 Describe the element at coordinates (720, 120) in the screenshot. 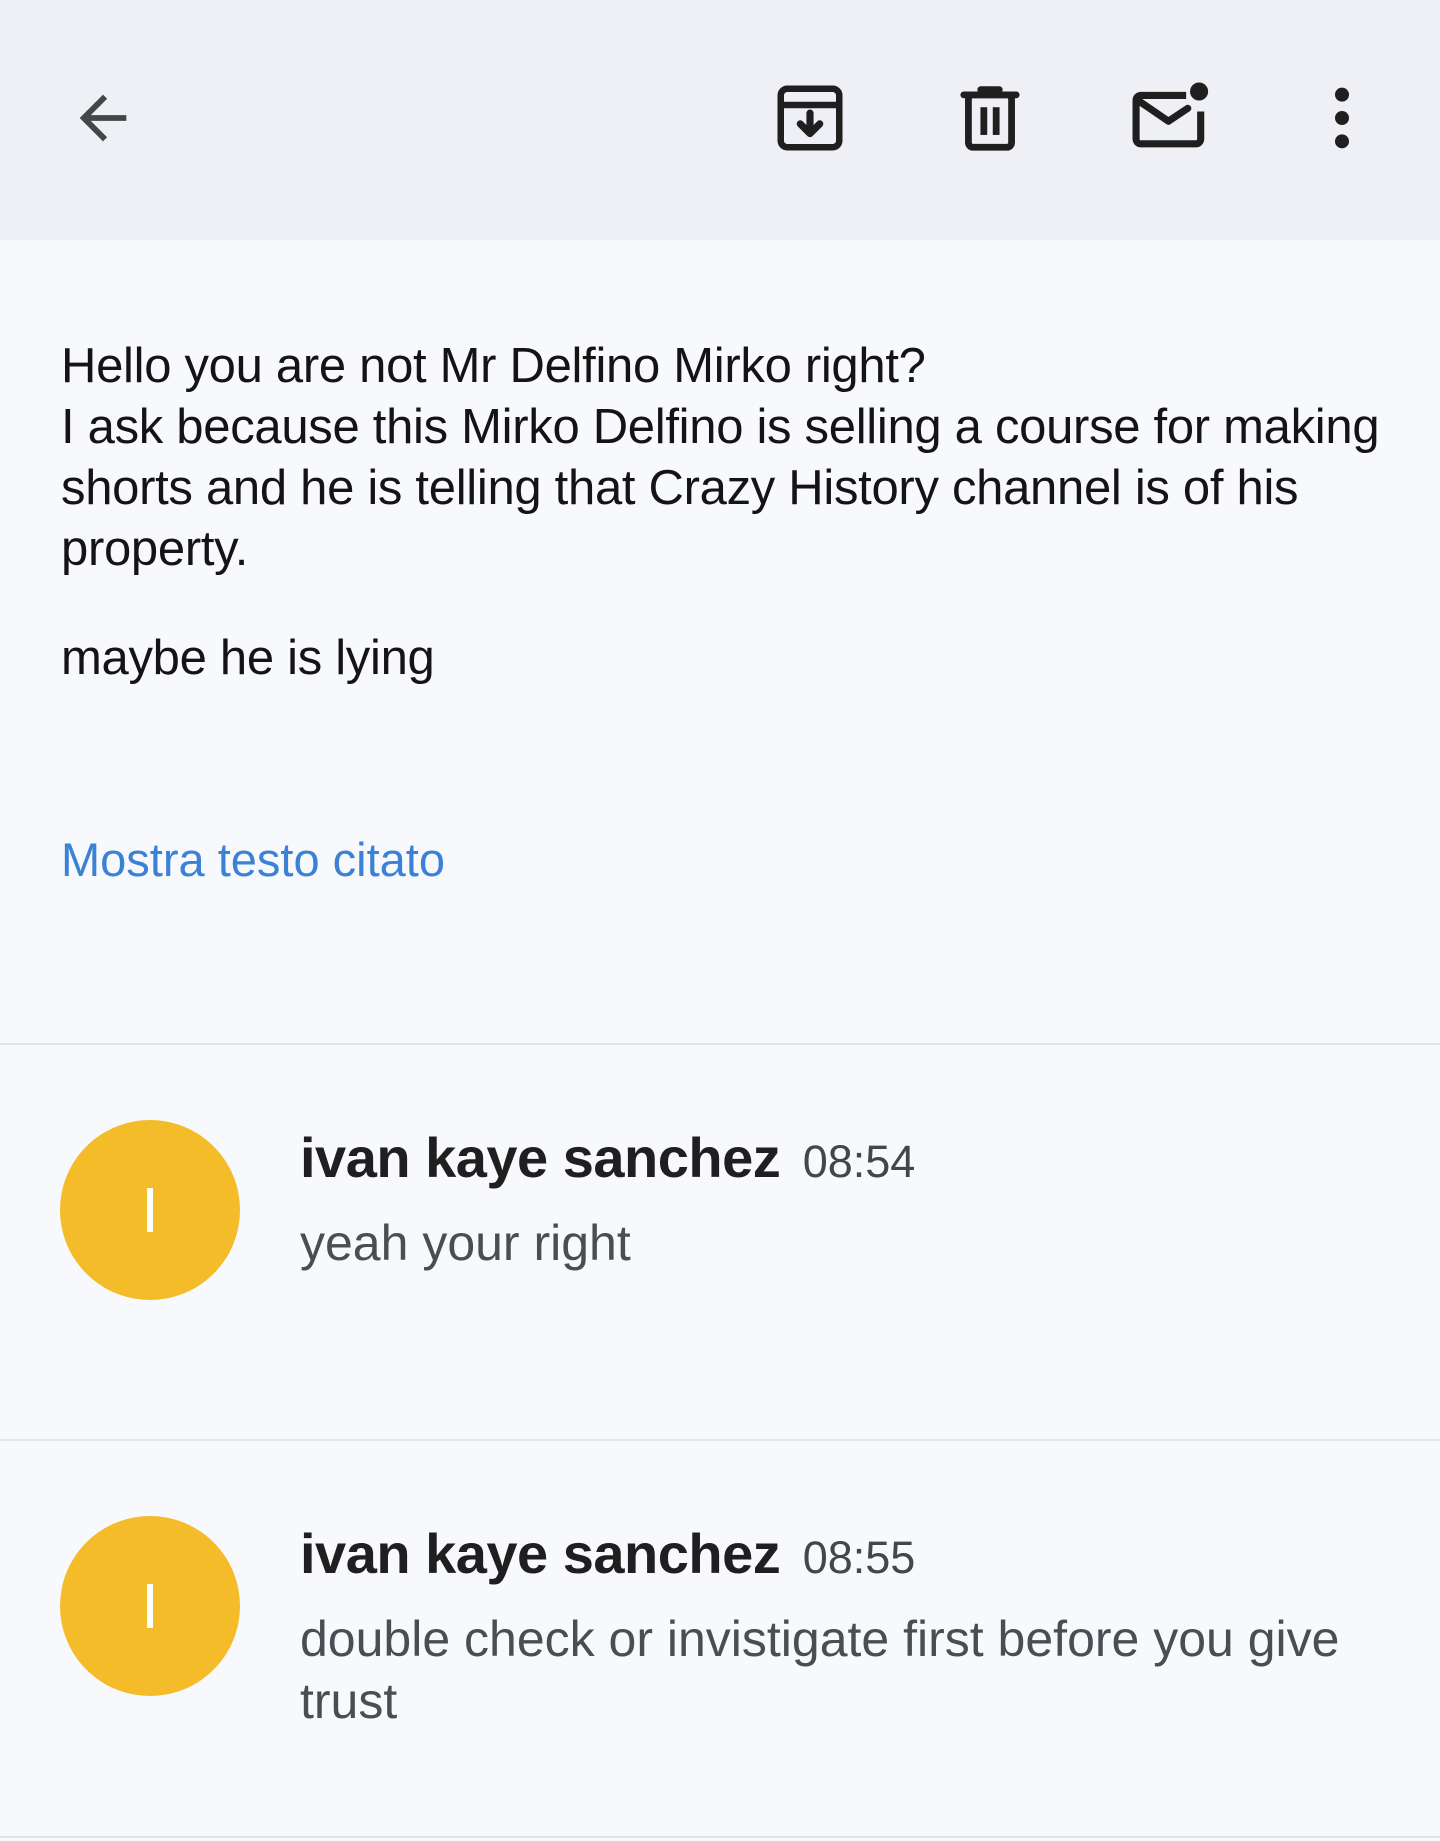

I see `top-app-bar` at that location.